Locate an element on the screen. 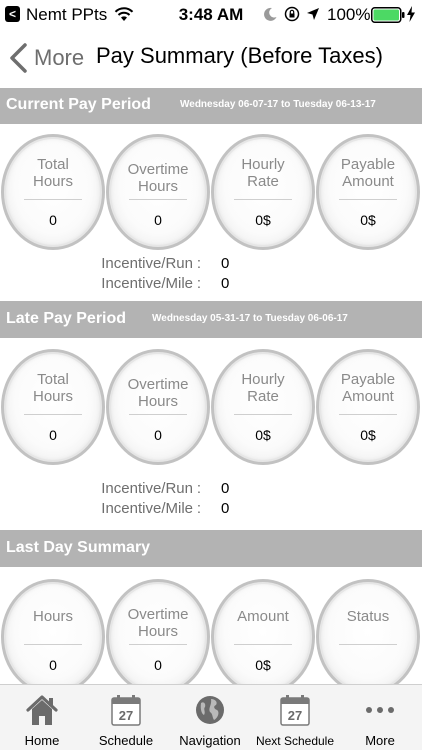 This screenshot has height=750, width=422. amount-circle: Amount 0$ is located at coordinates (263, 637).